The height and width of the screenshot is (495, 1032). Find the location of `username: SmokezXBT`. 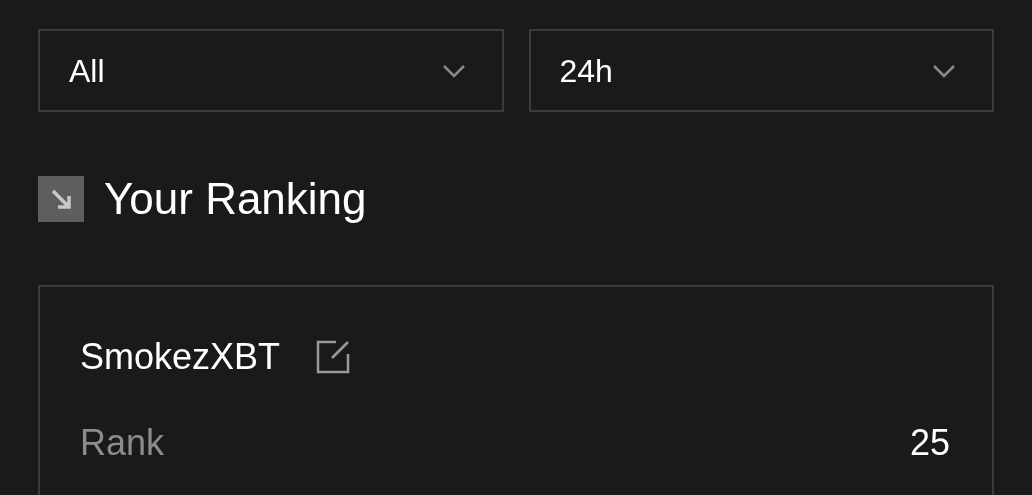

username: SmokezXBT is located at coordinates (180, 357).